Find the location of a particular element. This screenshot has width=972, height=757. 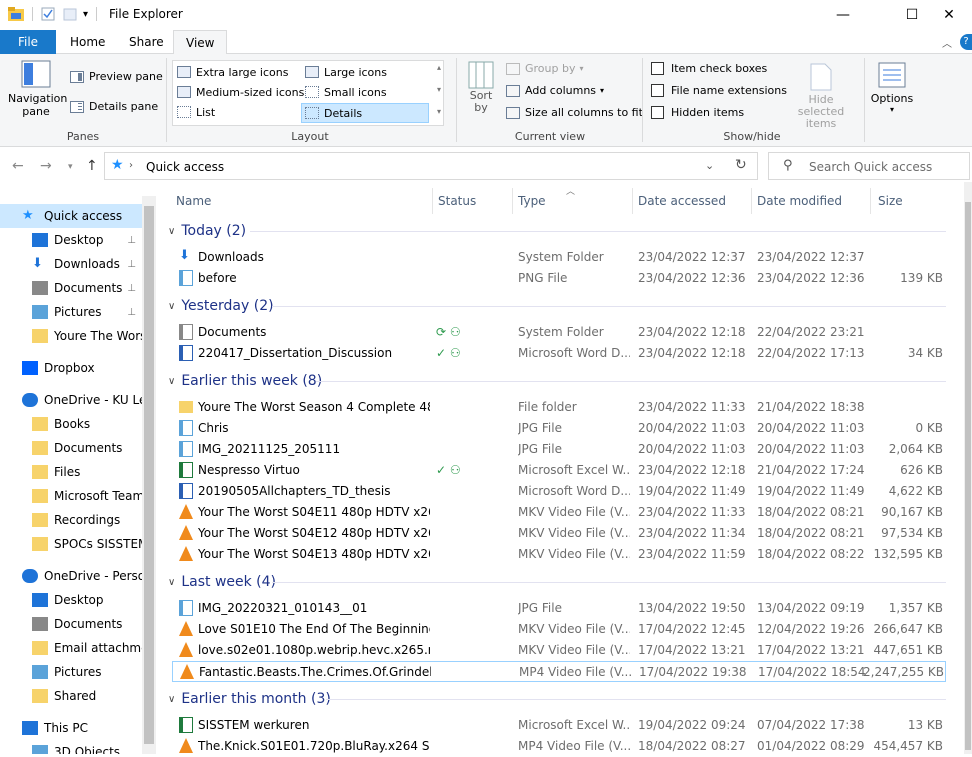

sidebar-item: Pictures is located at coordinates (71, 672).